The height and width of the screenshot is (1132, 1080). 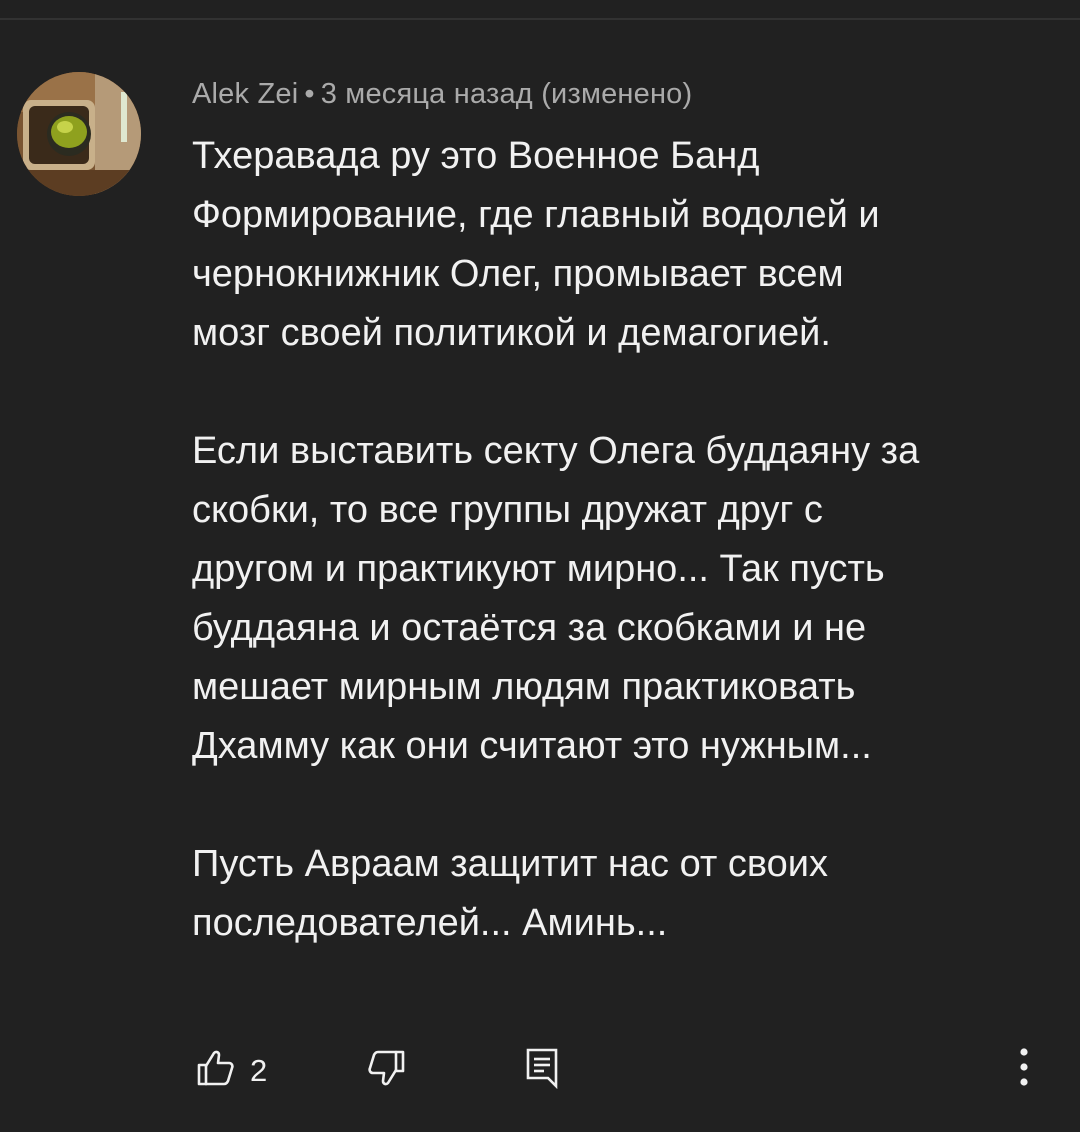 What do you see at coordinates (518, 274) in the screenshot?
I see `comment-line: чернокнижник Олег, промывает всем` at bounding box center [518, 274].